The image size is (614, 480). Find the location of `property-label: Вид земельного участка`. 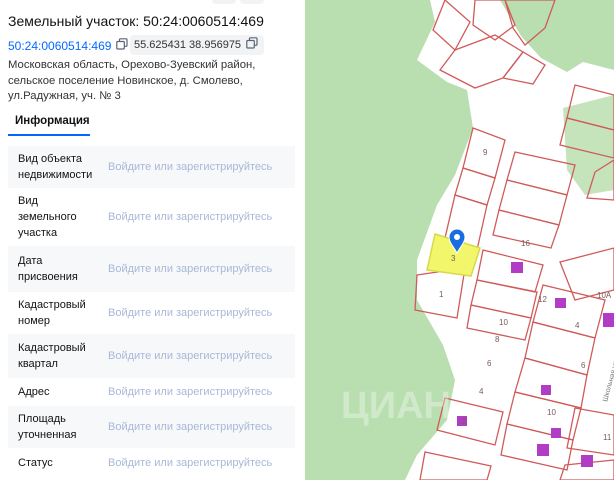

property-label: Вид земельного участка is located at coordinates (47, 217).